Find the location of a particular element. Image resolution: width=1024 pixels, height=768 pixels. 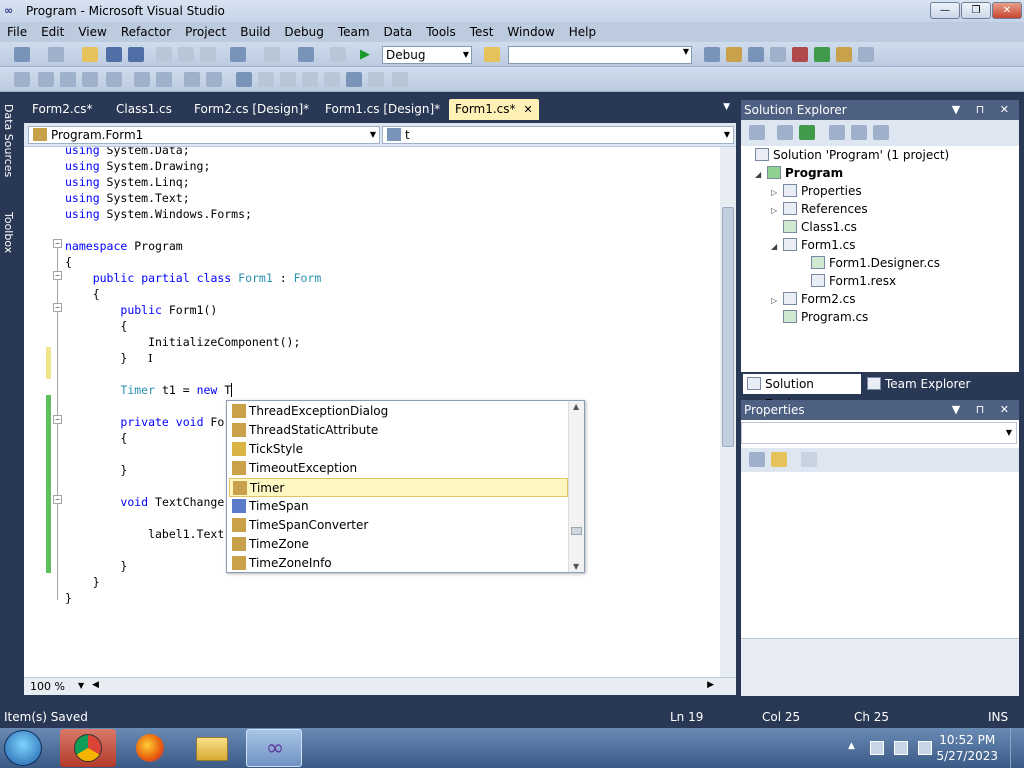

tab-form2-design: Form2.cs [Design]* is located at coordinates (251, 109).